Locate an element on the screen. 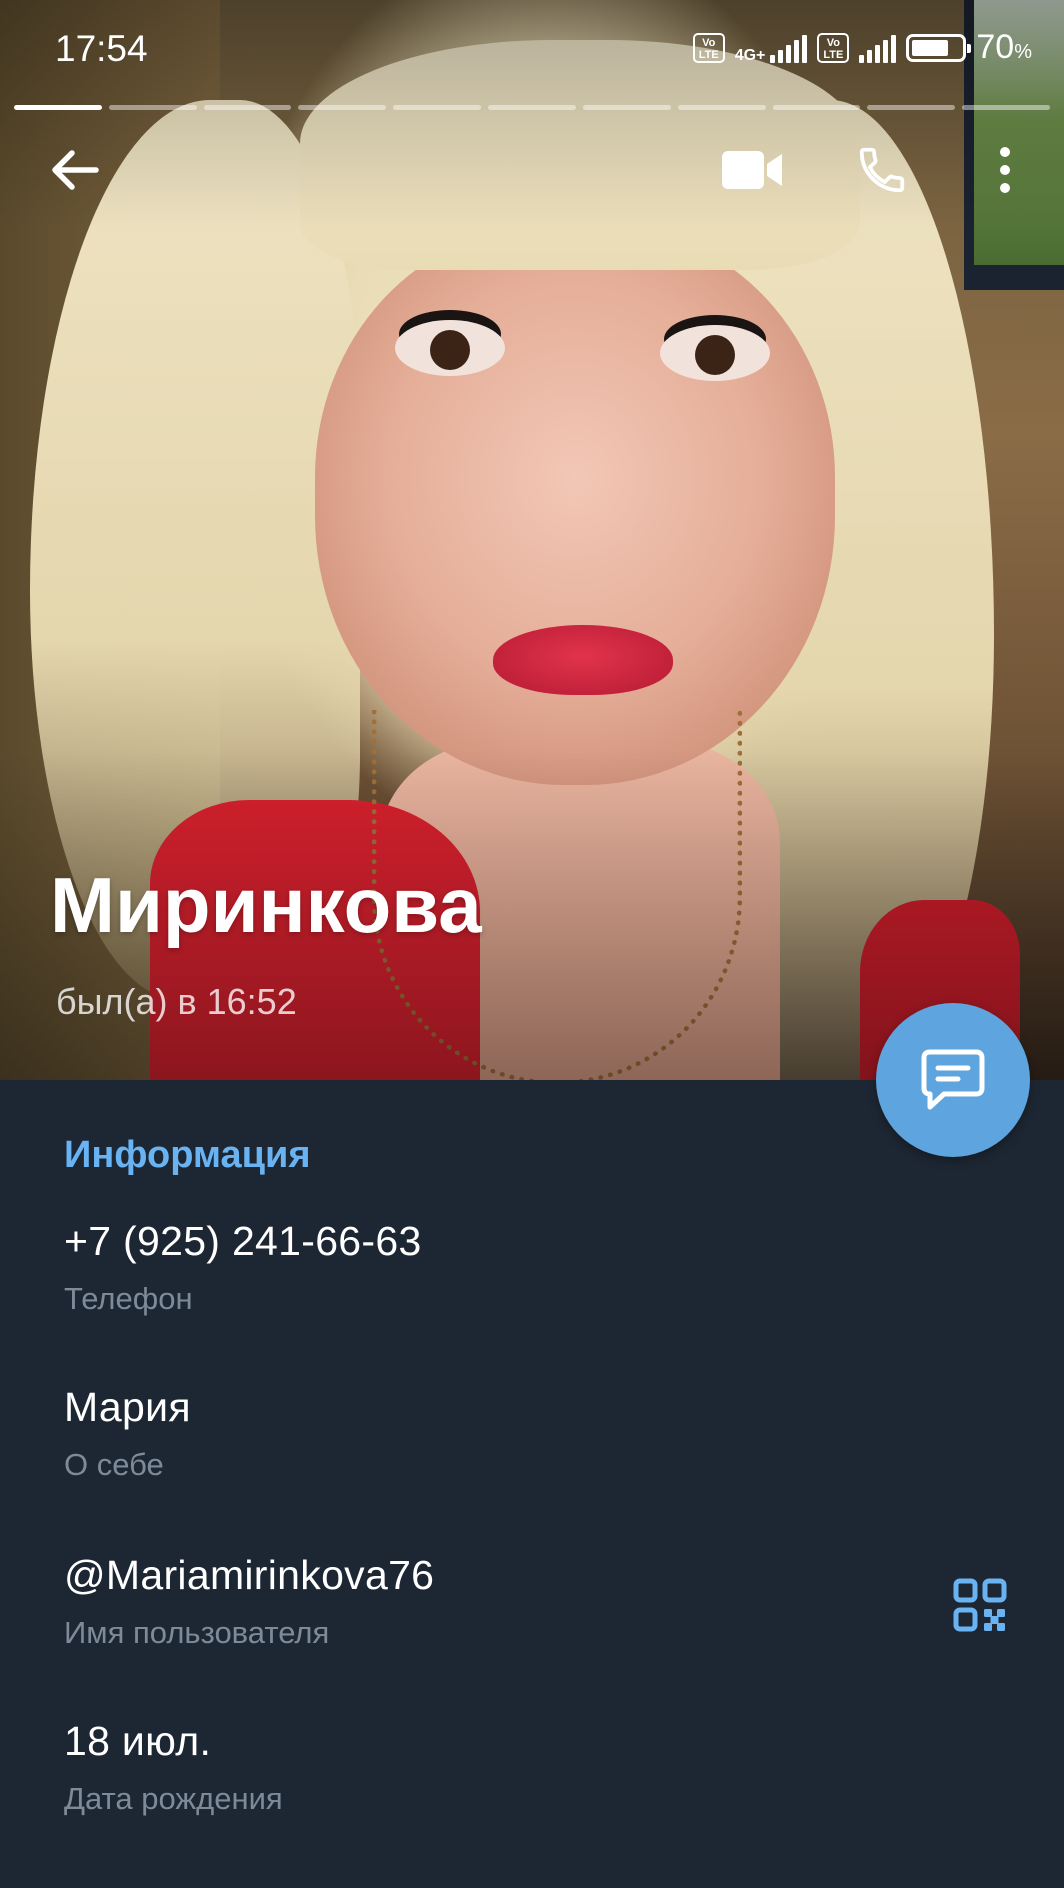 The height and width of the screenshot is (1888, 1064). more-vertical-icon is located at coordinates (1005, 170).